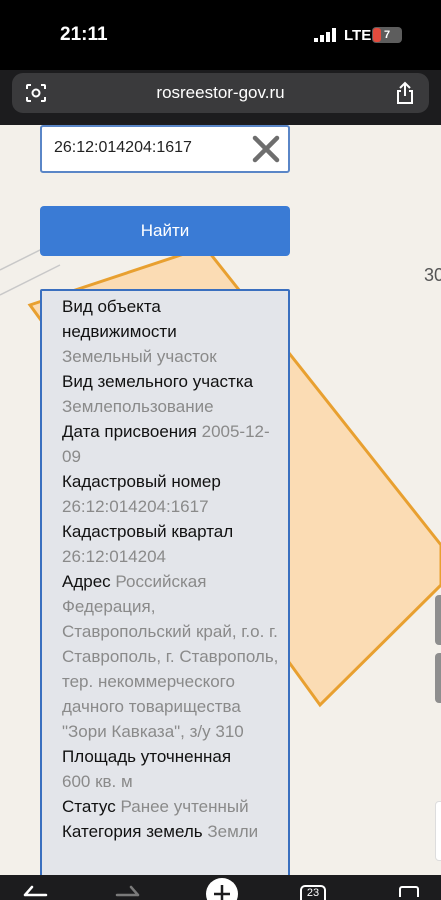 The width and height of the screenshot is (441, 900). Describe the element at coordinates (166, 444) in the screenshot. I see `info-row: Дата присвоения 2005-12-09` at that location.